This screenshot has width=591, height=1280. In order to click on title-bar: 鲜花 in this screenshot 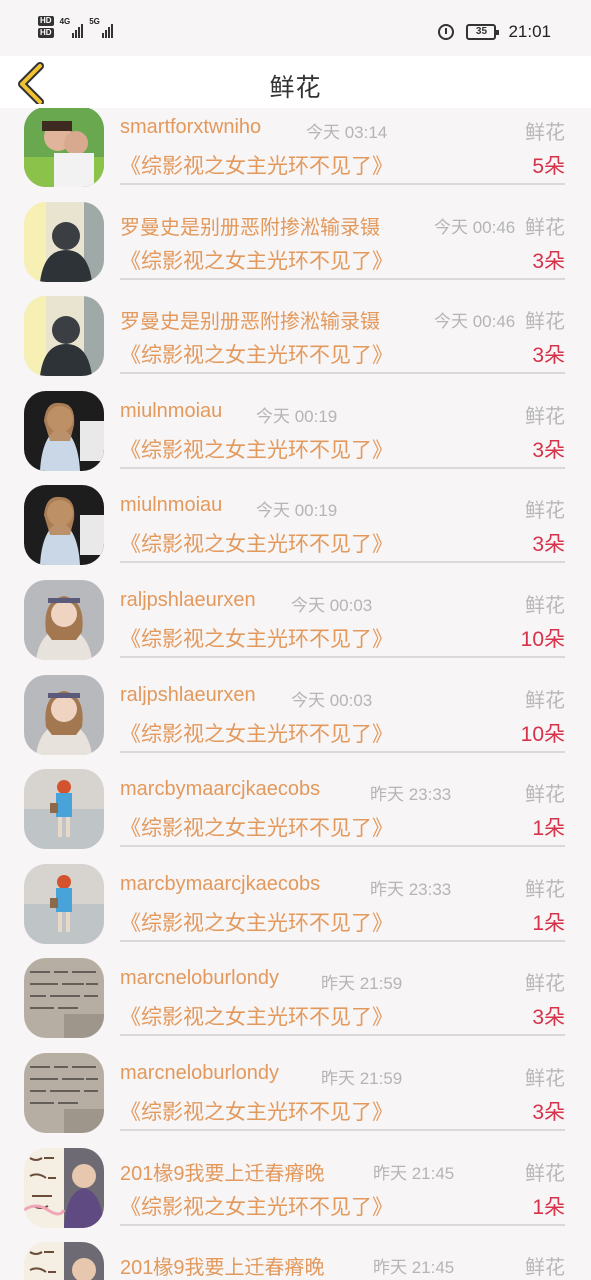, I will do `click(295, 82)`.